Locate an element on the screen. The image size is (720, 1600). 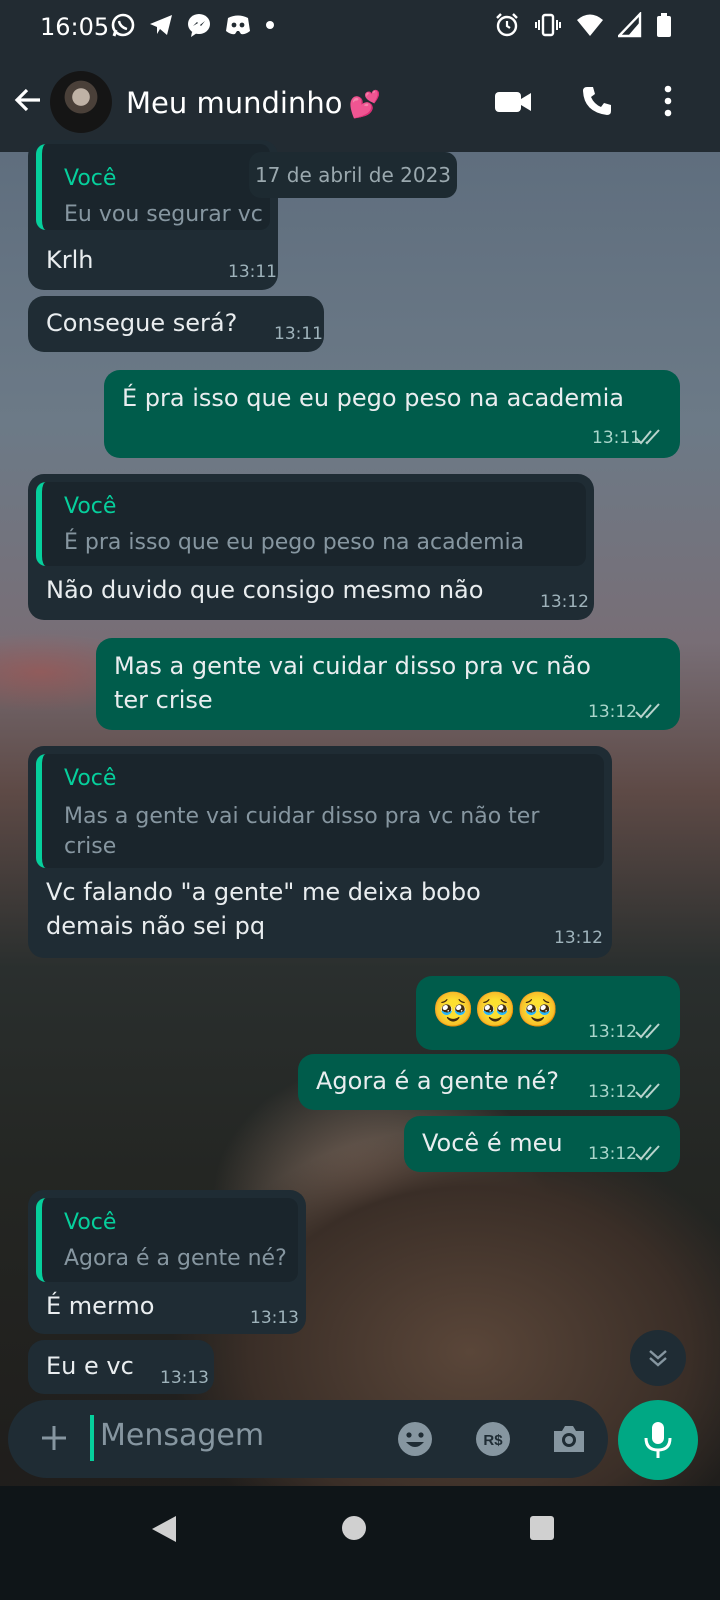
scroll-to-bottom-button is located at coordinates (658, 1358).